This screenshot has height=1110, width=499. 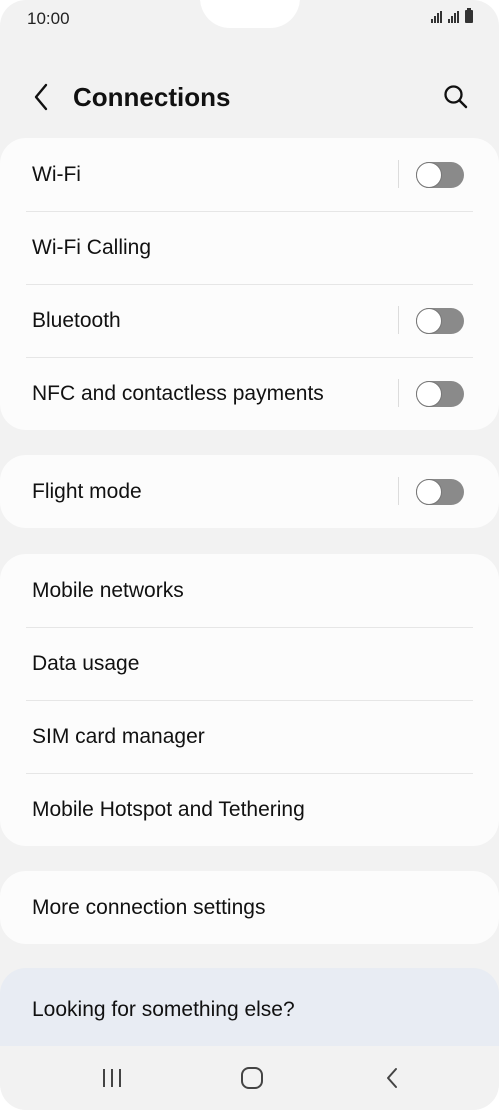 I want to click on setting-row-hotspot: Mobile Hotspot and Tethering, so click(x=249, y=809).